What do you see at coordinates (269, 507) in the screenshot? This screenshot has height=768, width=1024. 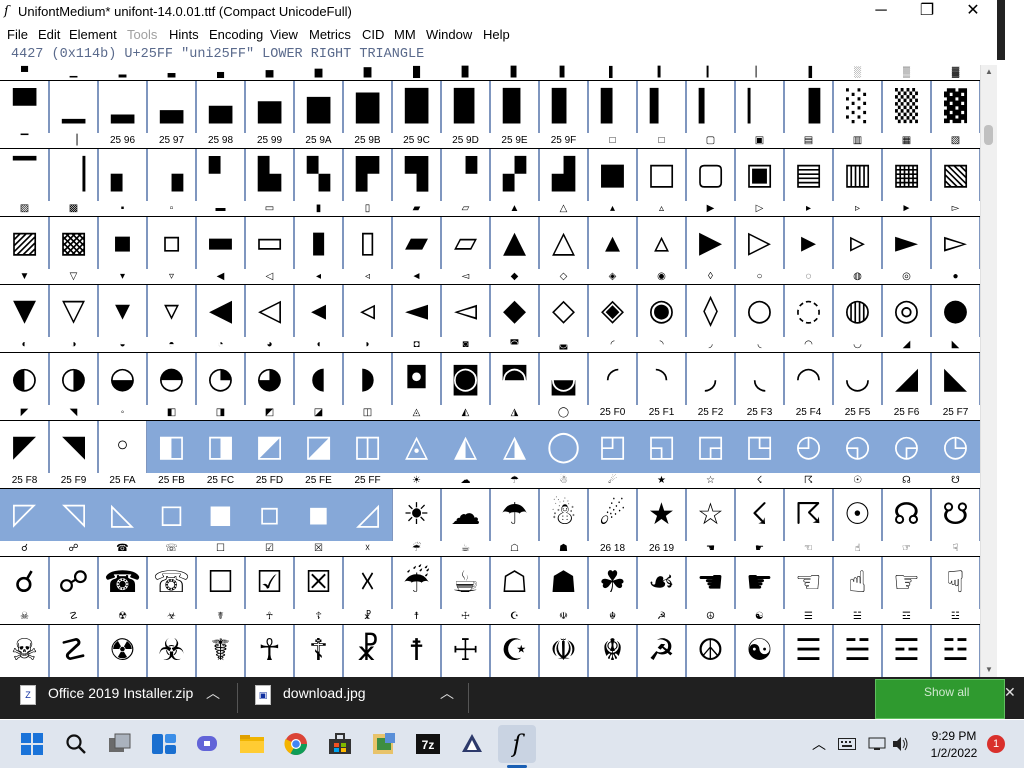 I see `glyph-cell: 25 FD ◽` at bounding box center [269, 507].